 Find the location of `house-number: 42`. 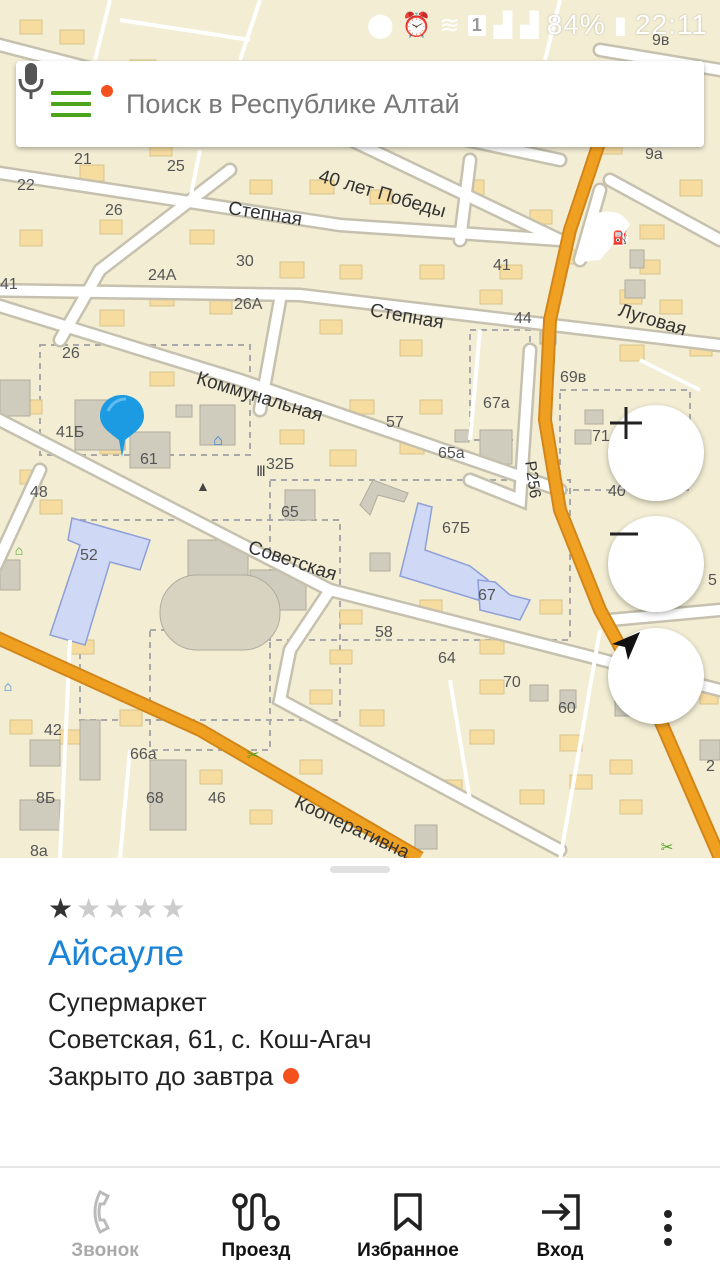

house-number: 42 is located at coordinates (53, 730).